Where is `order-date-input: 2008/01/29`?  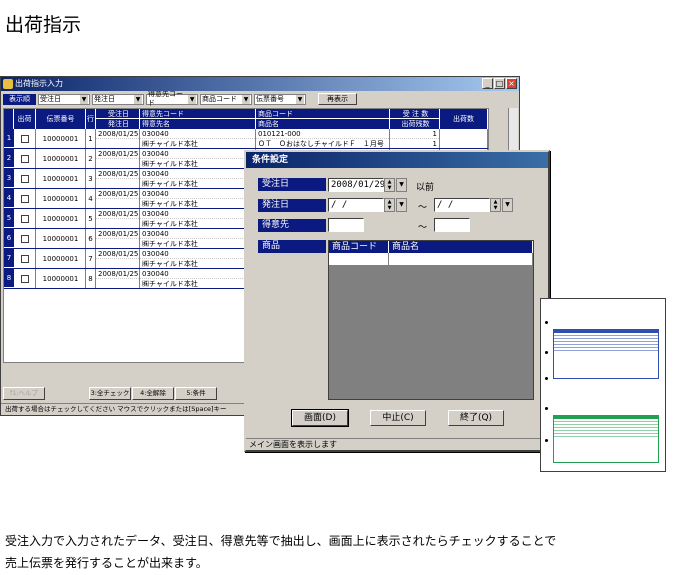 order-date-input: 2008/01/29 is located at coordinates (356, 185).